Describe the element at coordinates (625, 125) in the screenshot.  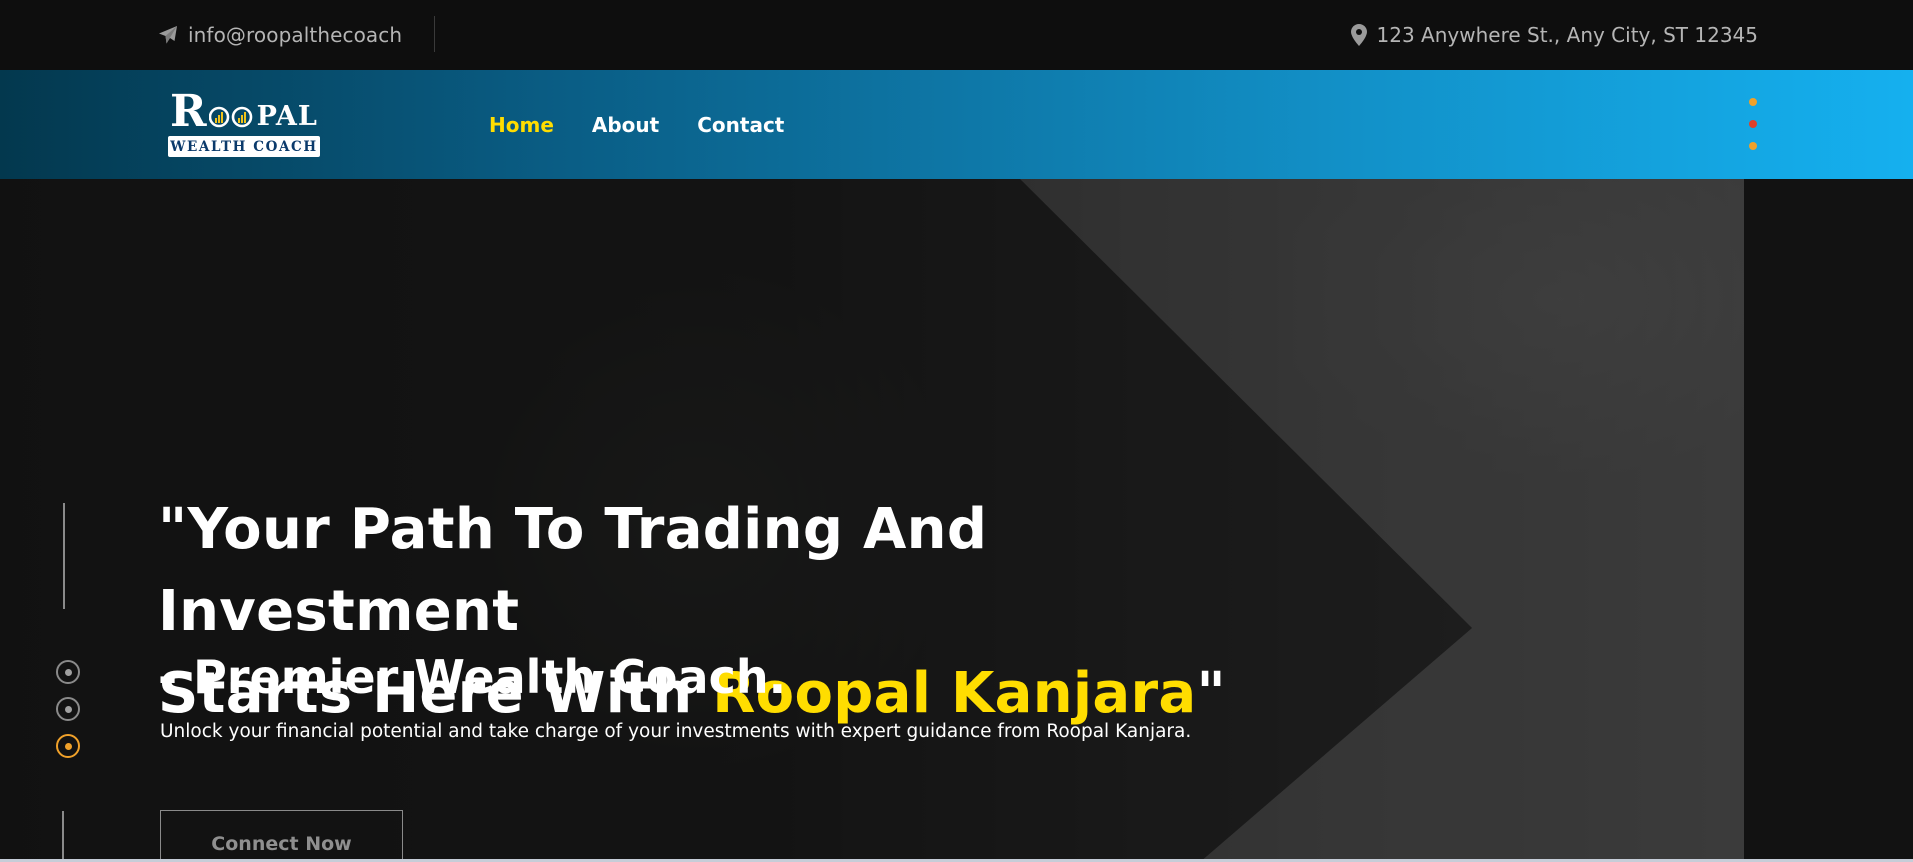
I see `nav-item-about: About` at that location.